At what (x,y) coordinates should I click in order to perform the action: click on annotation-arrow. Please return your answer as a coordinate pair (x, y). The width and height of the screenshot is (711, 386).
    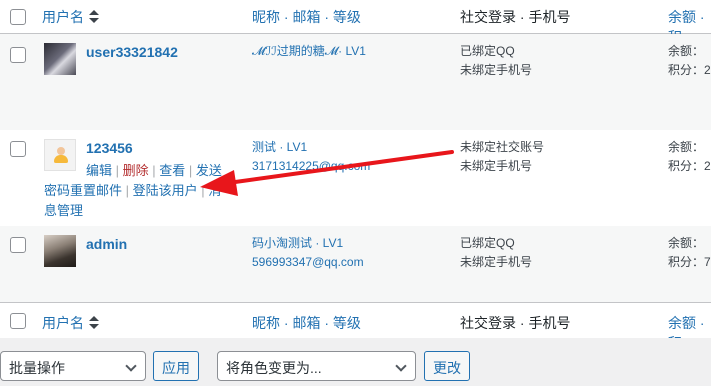
    Looking at the image, I should click on (327, 173).